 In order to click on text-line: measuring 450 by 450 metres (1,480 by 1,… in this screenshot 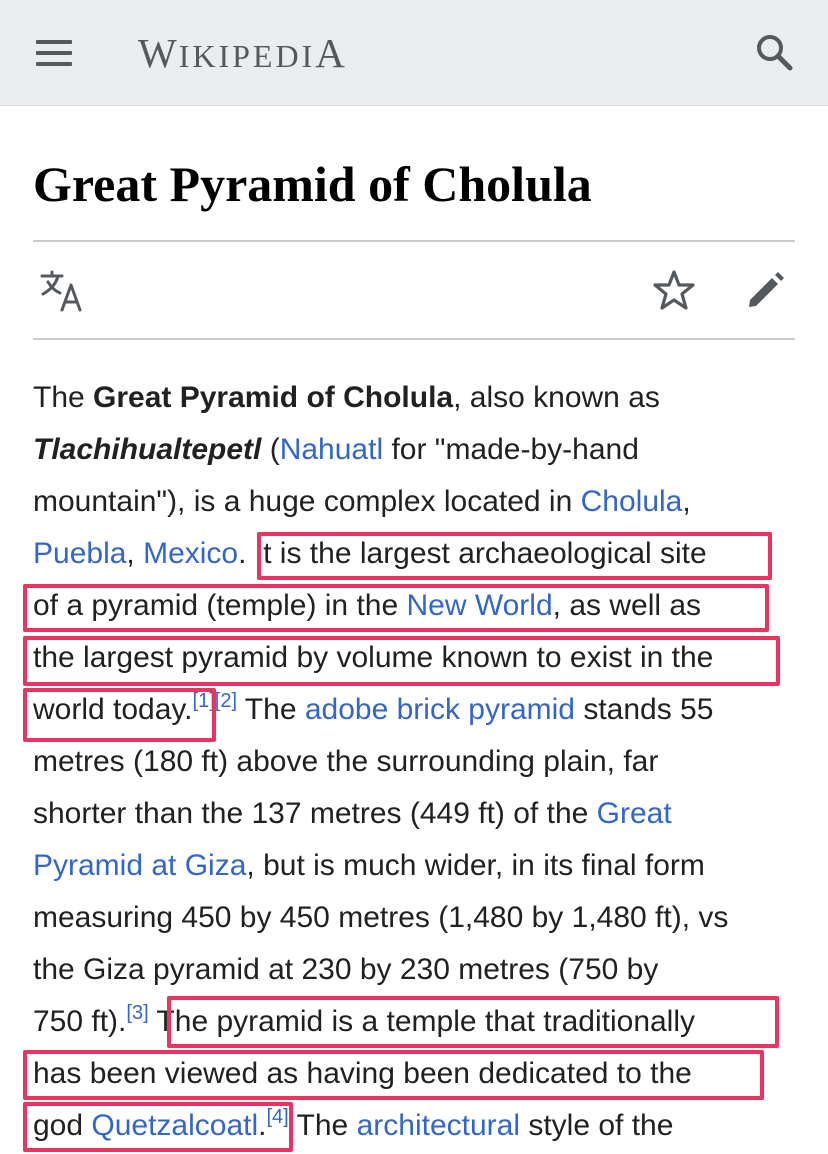, I will do `click(381, 917)`.